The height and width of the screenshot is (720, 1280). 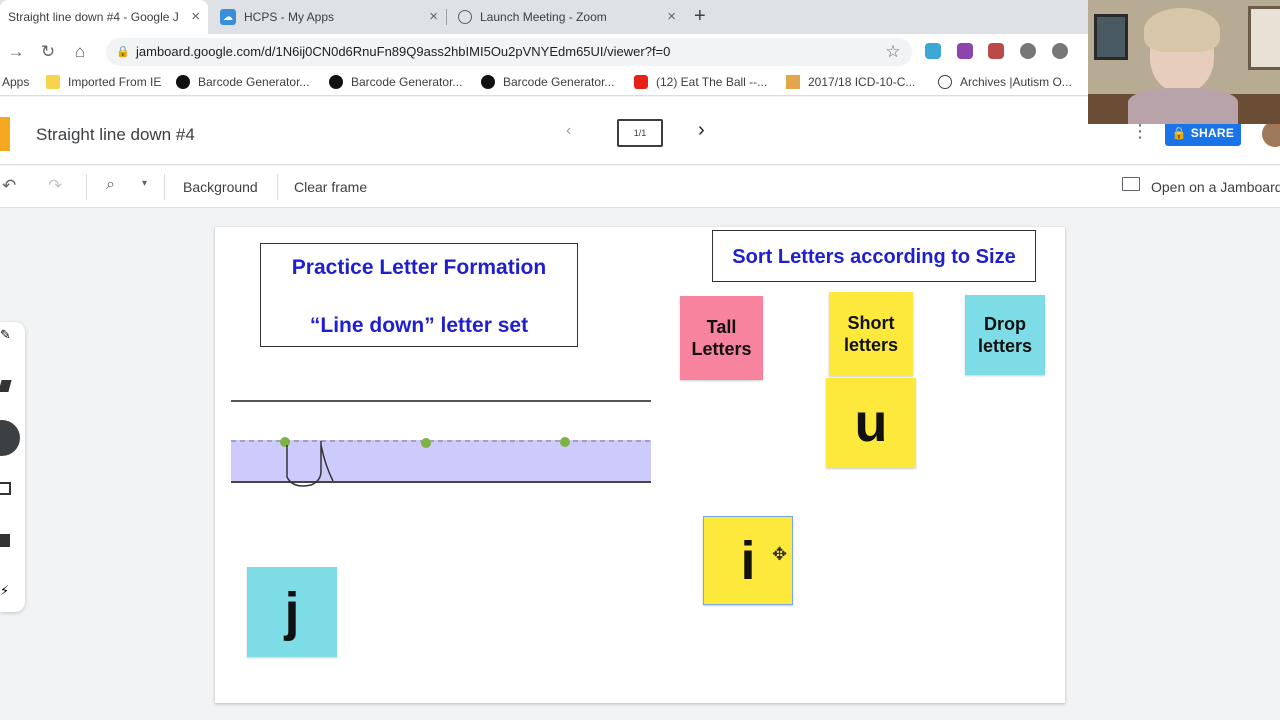 I want to click on new-tab-icon: +, so click(x=700, y=16).